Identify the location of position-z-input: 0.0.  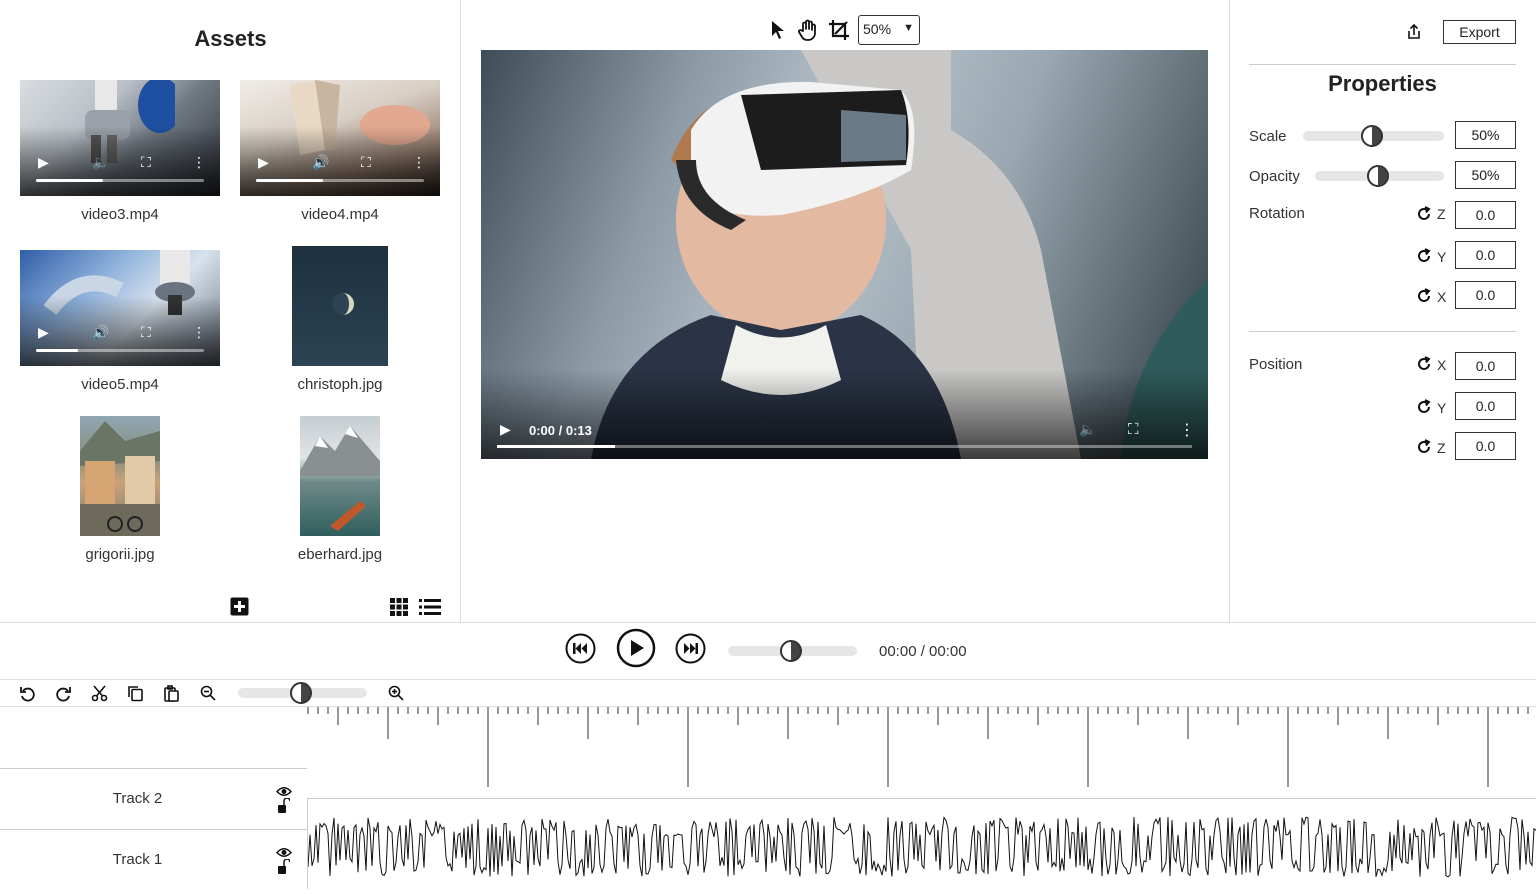
(1485, 446).